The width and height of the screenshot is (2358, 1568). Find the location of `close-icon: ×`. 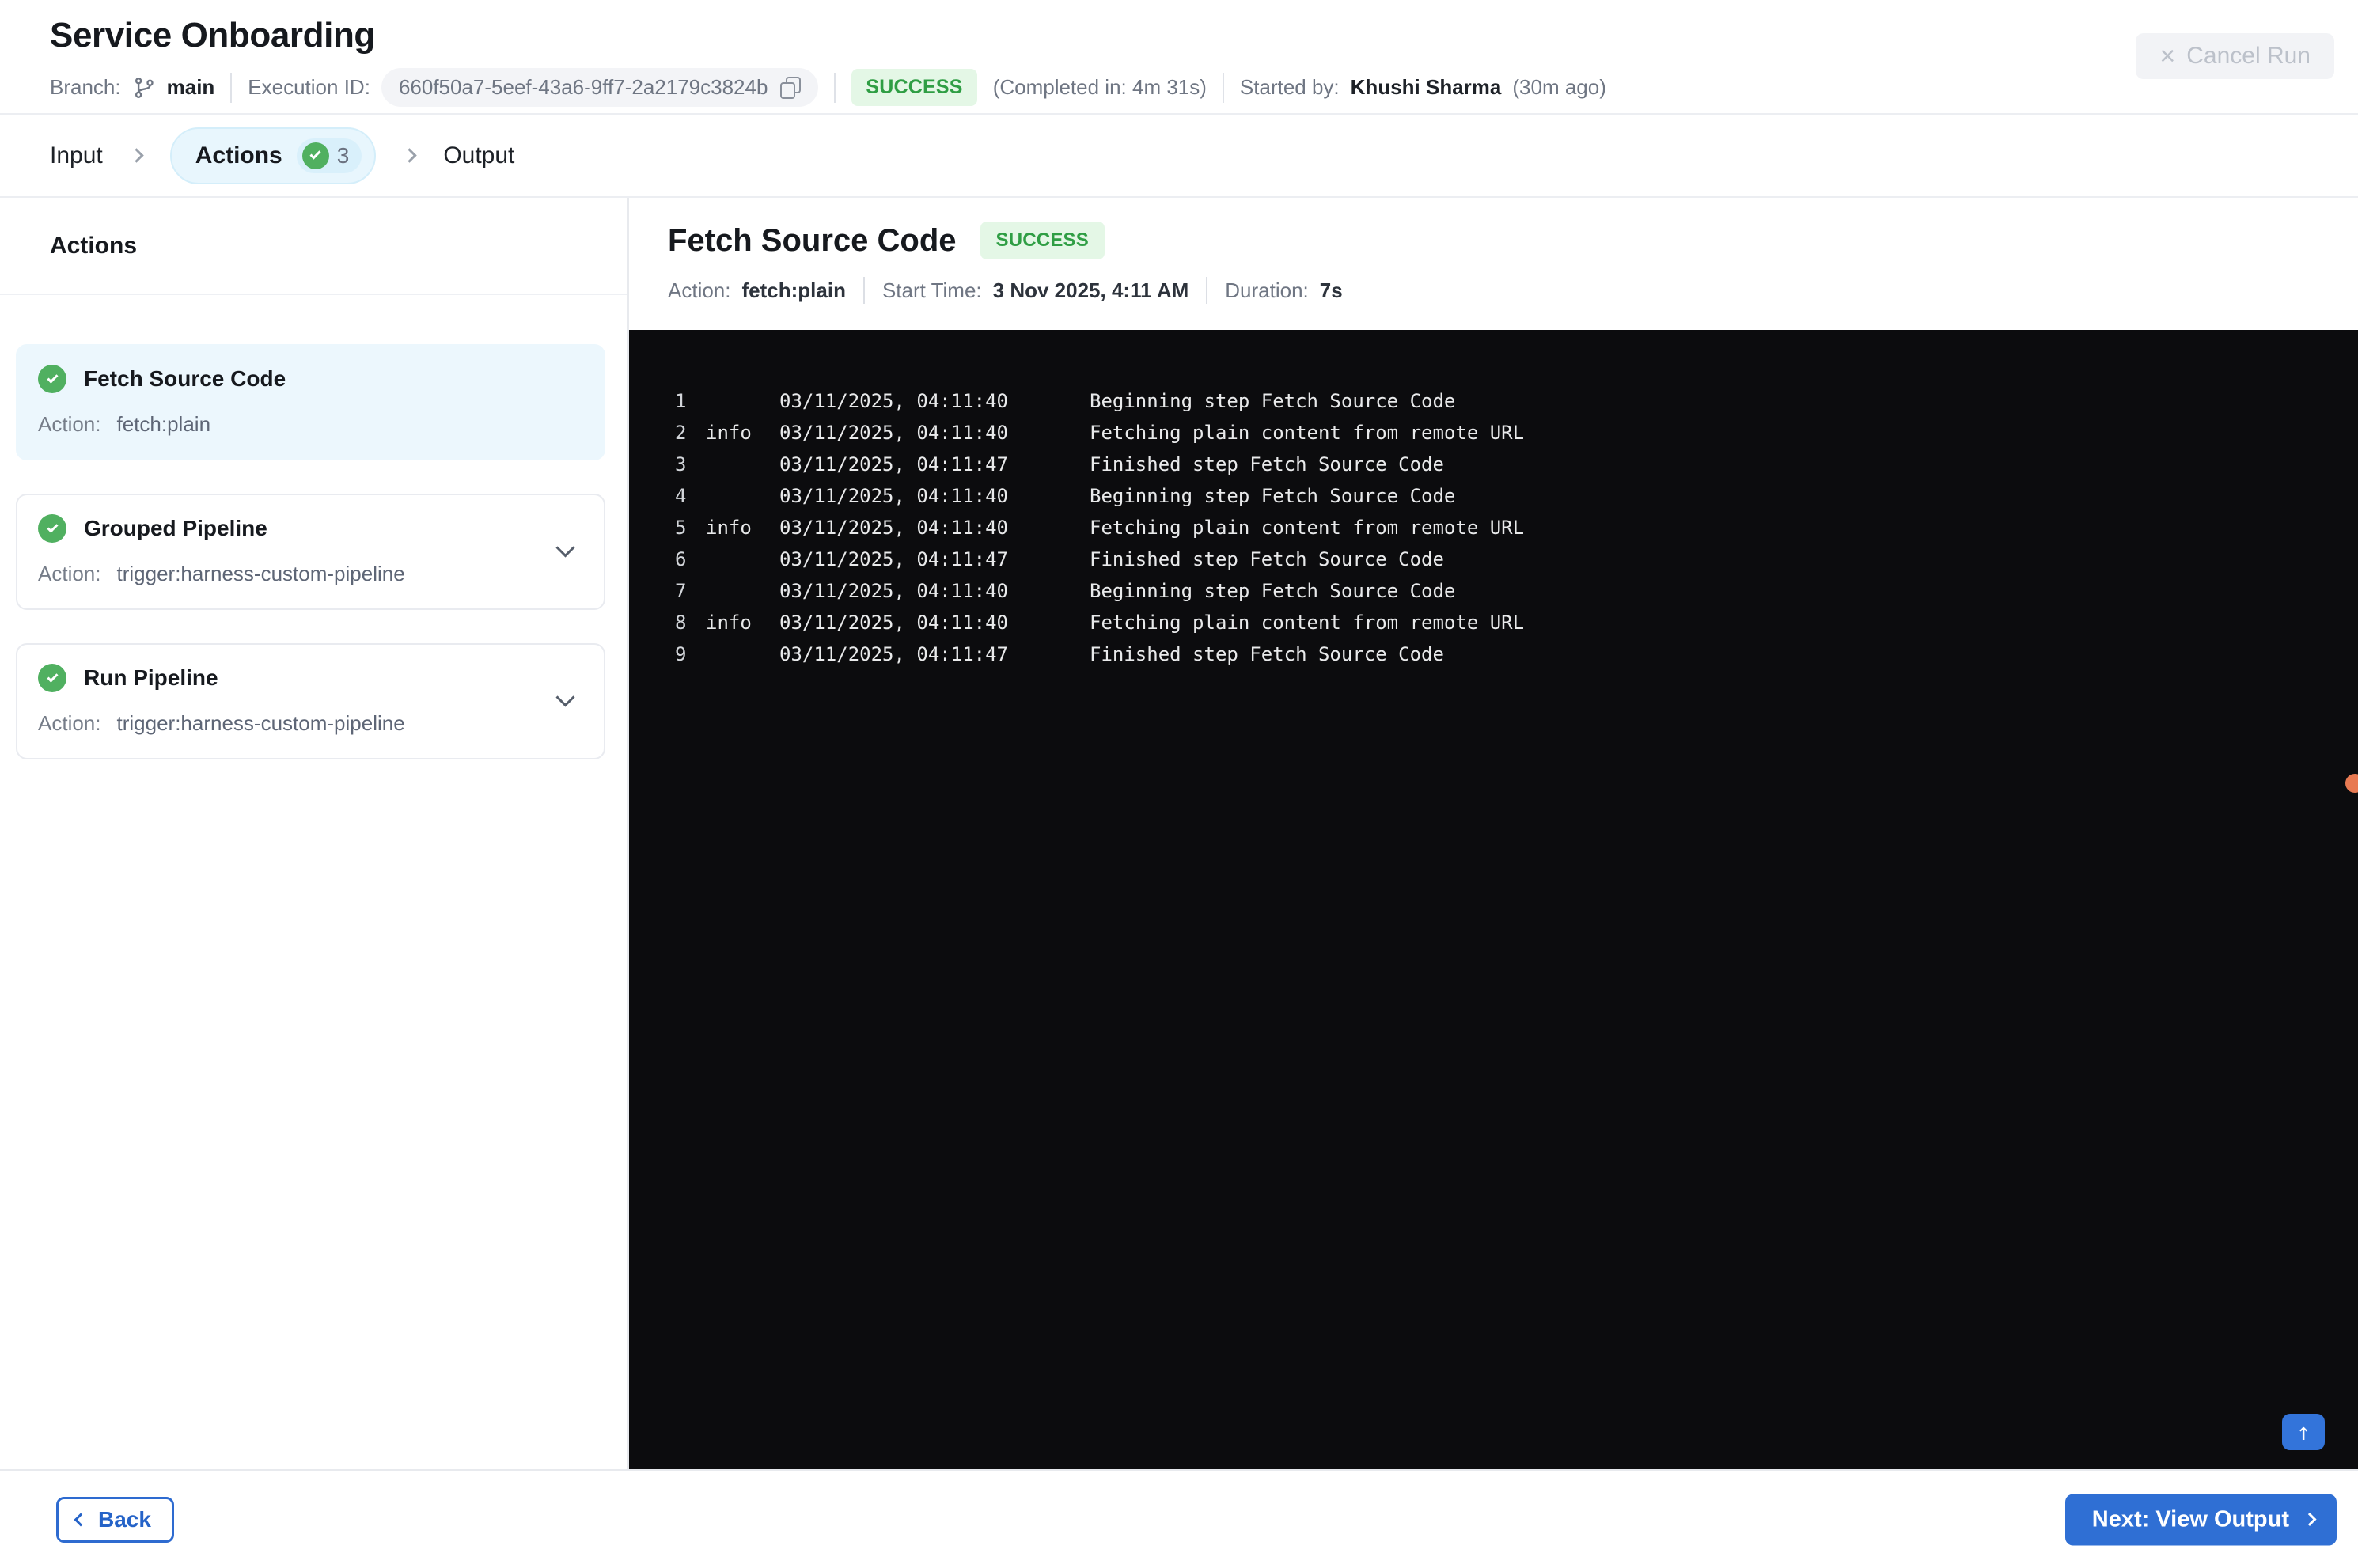

close-icon: × is located at coordinates (2167, 56).